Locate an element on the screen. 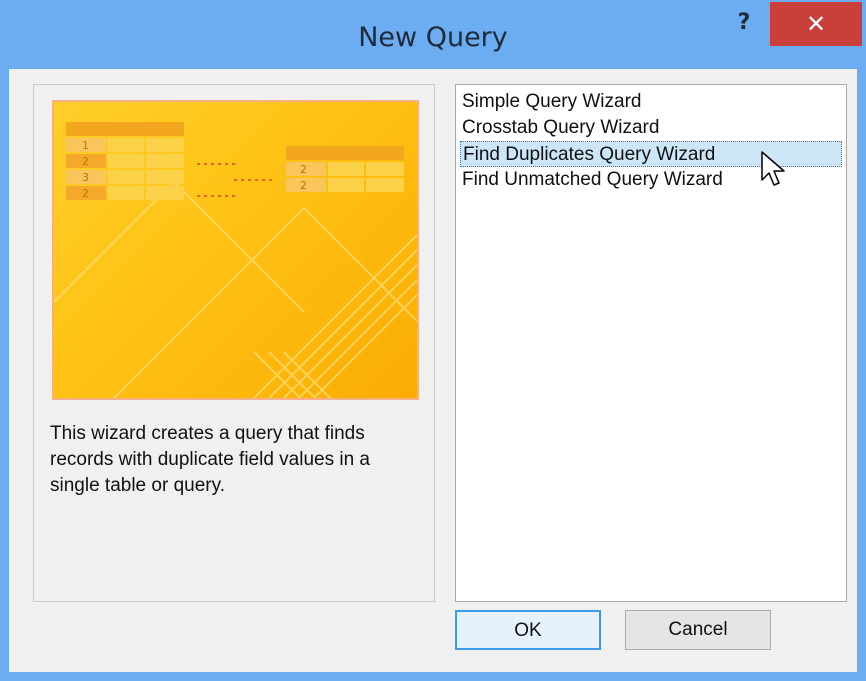 This screenshot has width=866, height=681. list-item-find-unmatched-query-wizard: Find Unmatched Query Wizard is located at coordinates (591, 180).